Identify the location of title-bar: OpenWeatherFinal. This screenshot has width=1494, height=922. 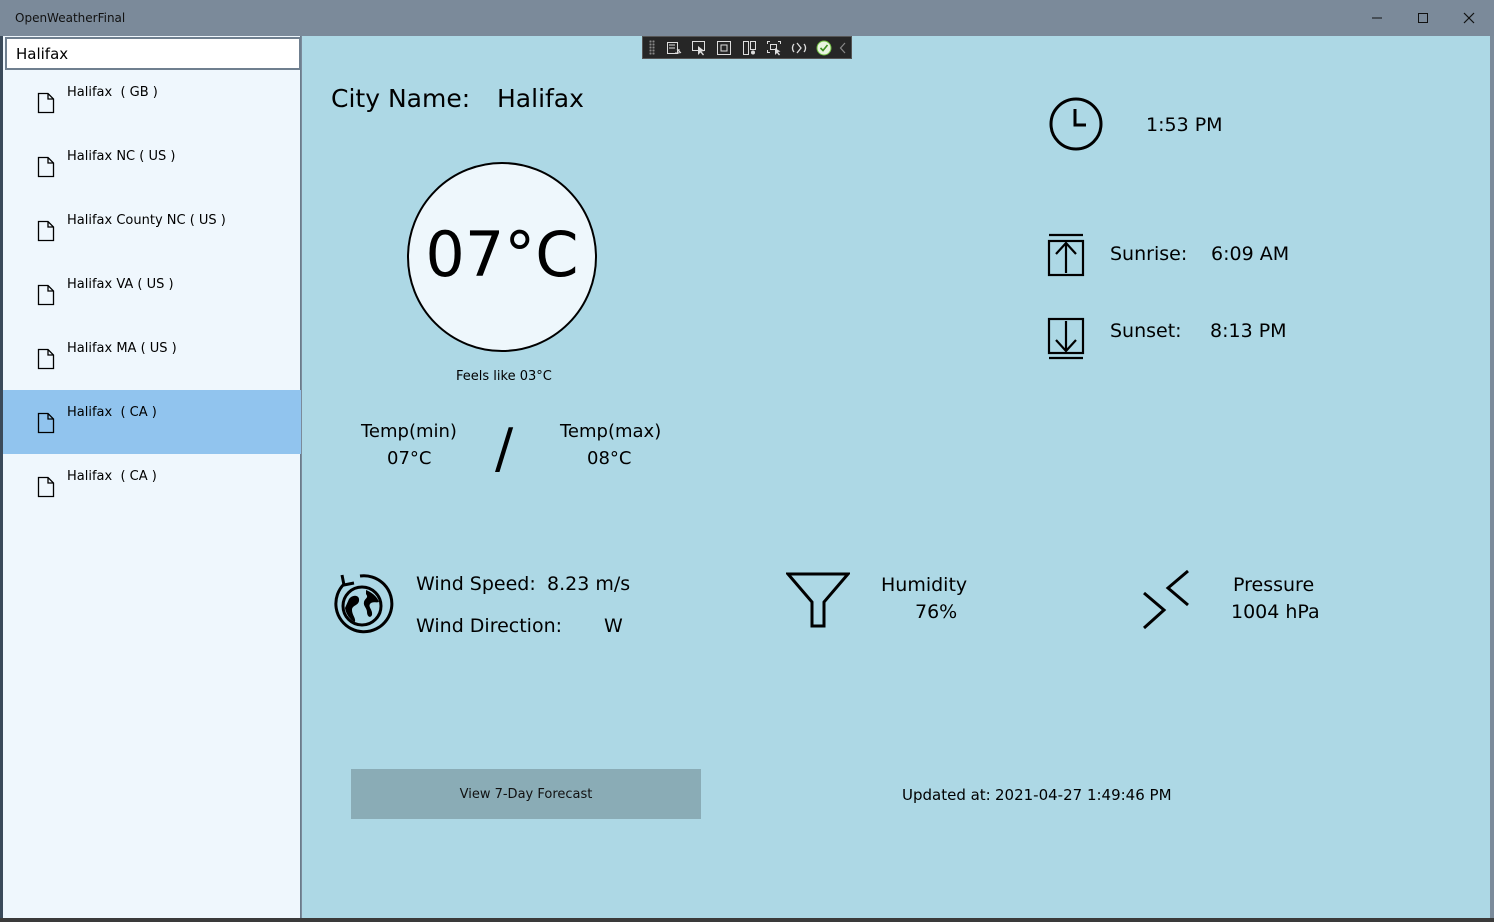
(747, 18).